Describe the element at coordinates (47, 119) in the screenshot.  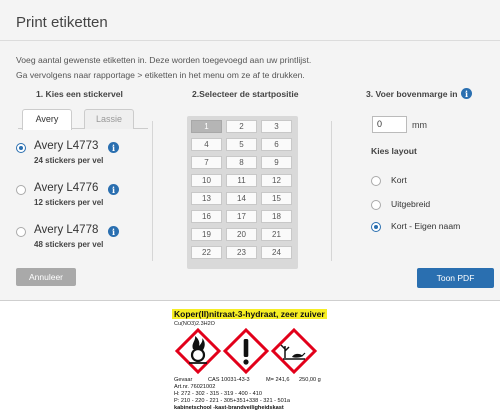
I see `tab-avery: Avery` at that location.